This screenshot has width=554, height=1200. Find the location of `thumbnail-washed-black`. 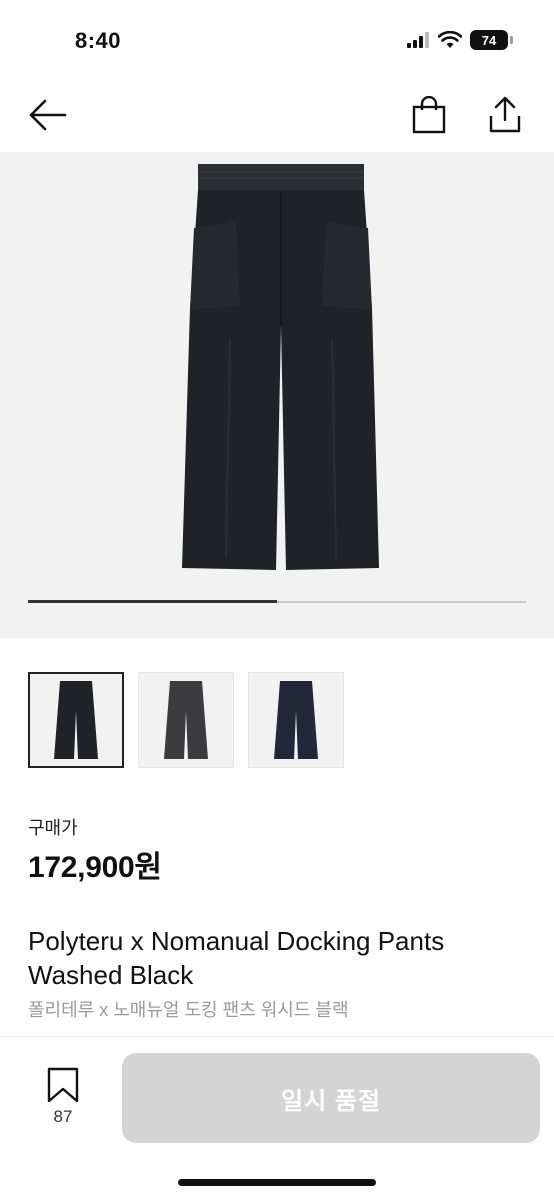

thumbnail-washed-black is located at coordinates (76, 720).